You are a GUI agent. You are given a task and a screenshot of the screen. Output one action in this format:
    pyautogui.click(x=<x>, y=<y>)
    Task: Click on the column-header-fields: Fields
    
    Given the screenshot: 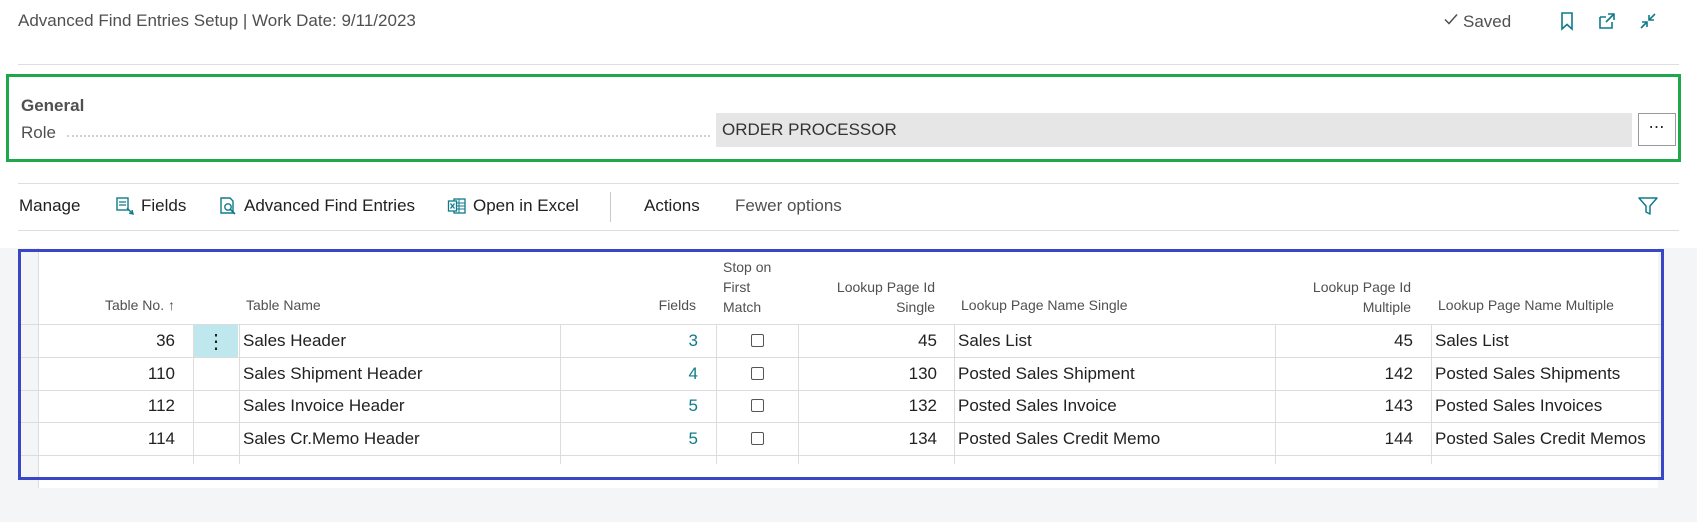 What is the action you would take?
    pyautogui.click(x=648, y=305)
    